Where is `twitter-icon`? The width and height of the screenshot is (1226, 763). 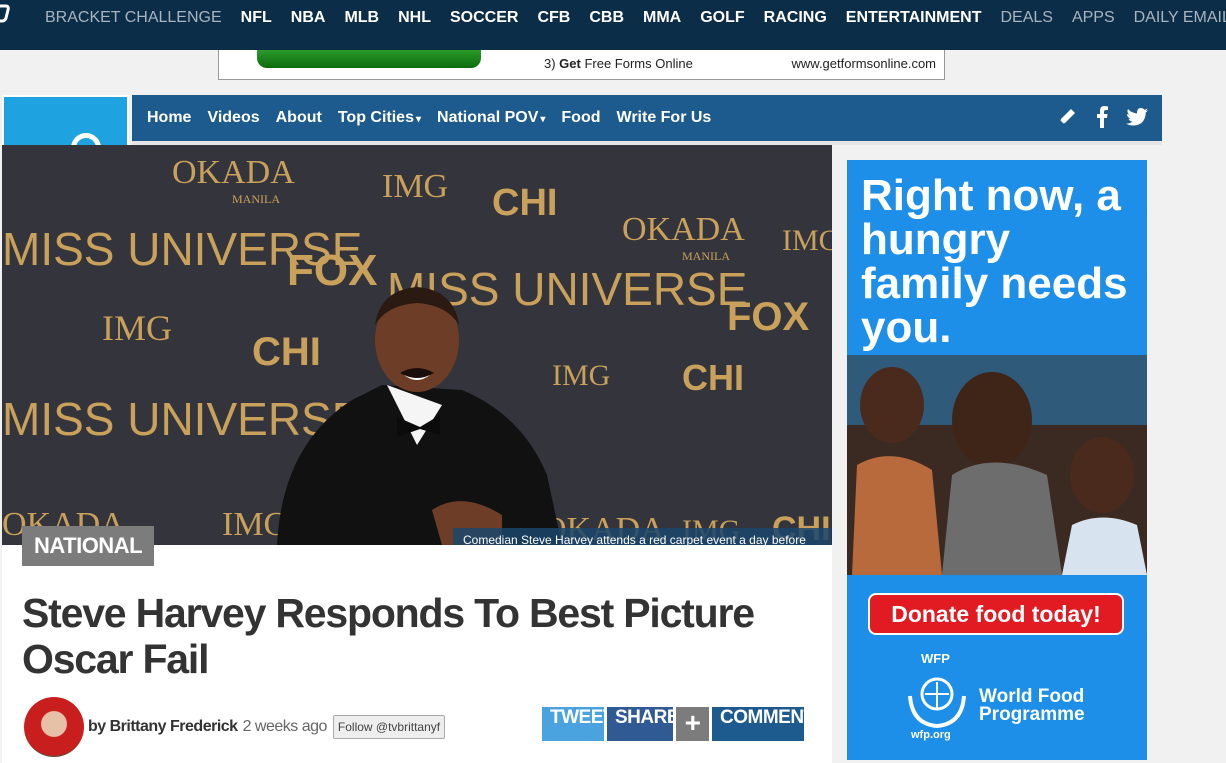
twitter-icon is located at coordinates (1137, 120).